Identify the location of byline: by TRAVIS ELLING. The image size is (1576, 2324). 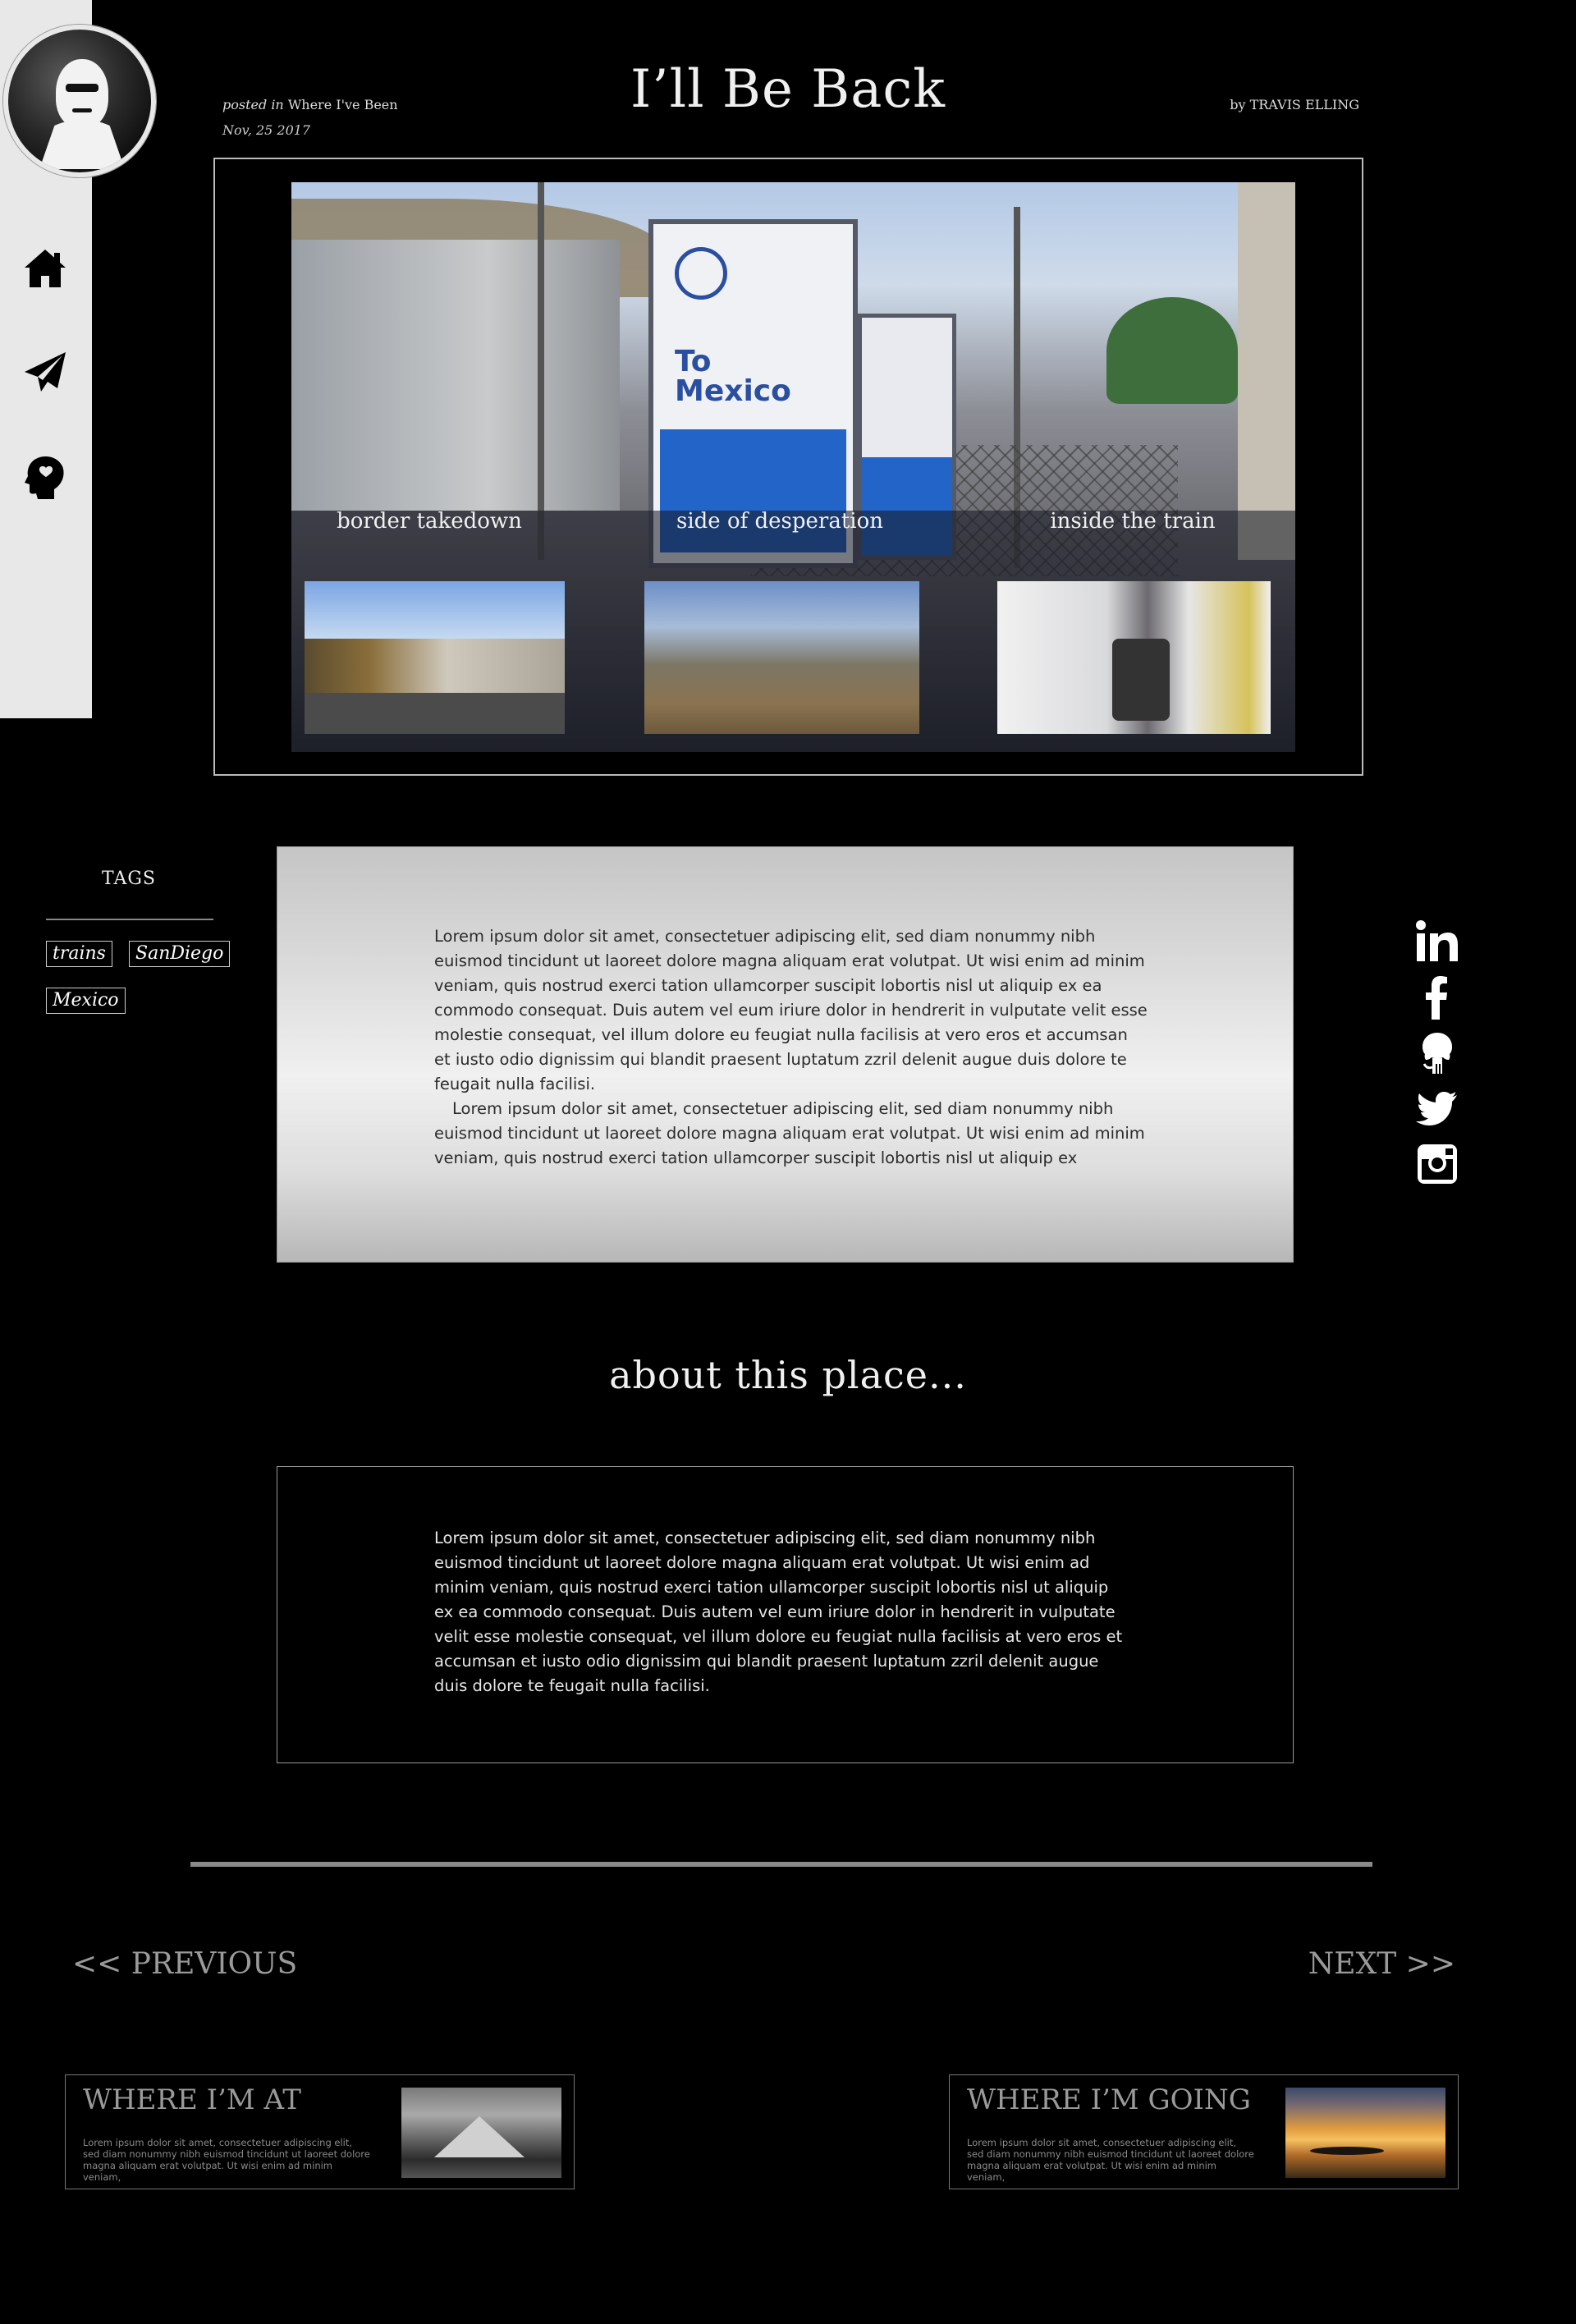
(1294, 104).